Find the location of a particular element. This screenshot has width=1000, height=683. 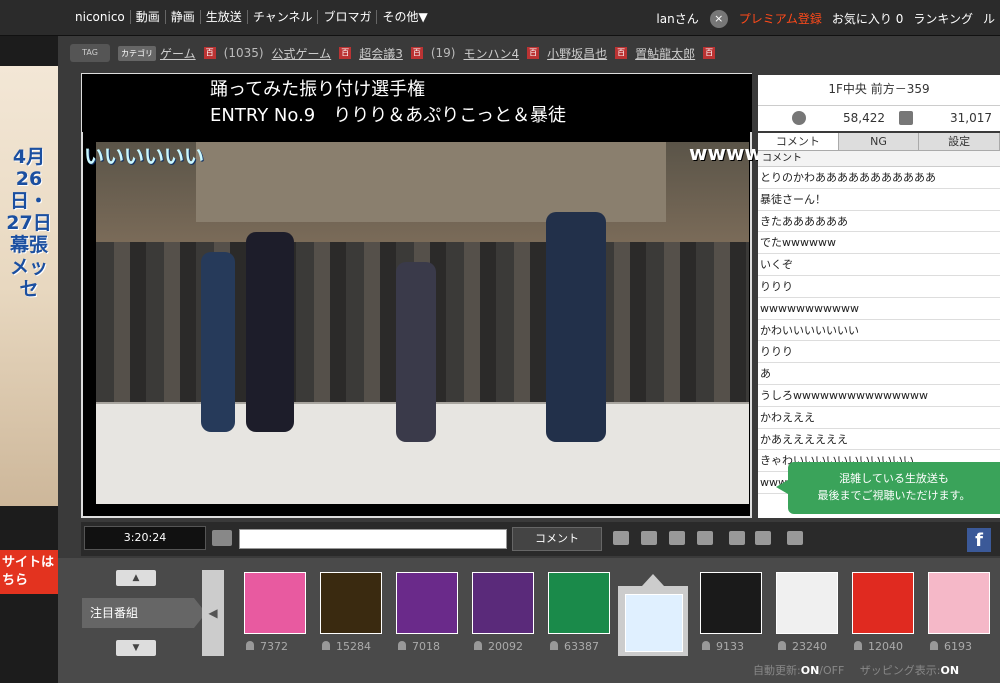

scroll-down-button: ▼ is located at coordinates (136, 648).